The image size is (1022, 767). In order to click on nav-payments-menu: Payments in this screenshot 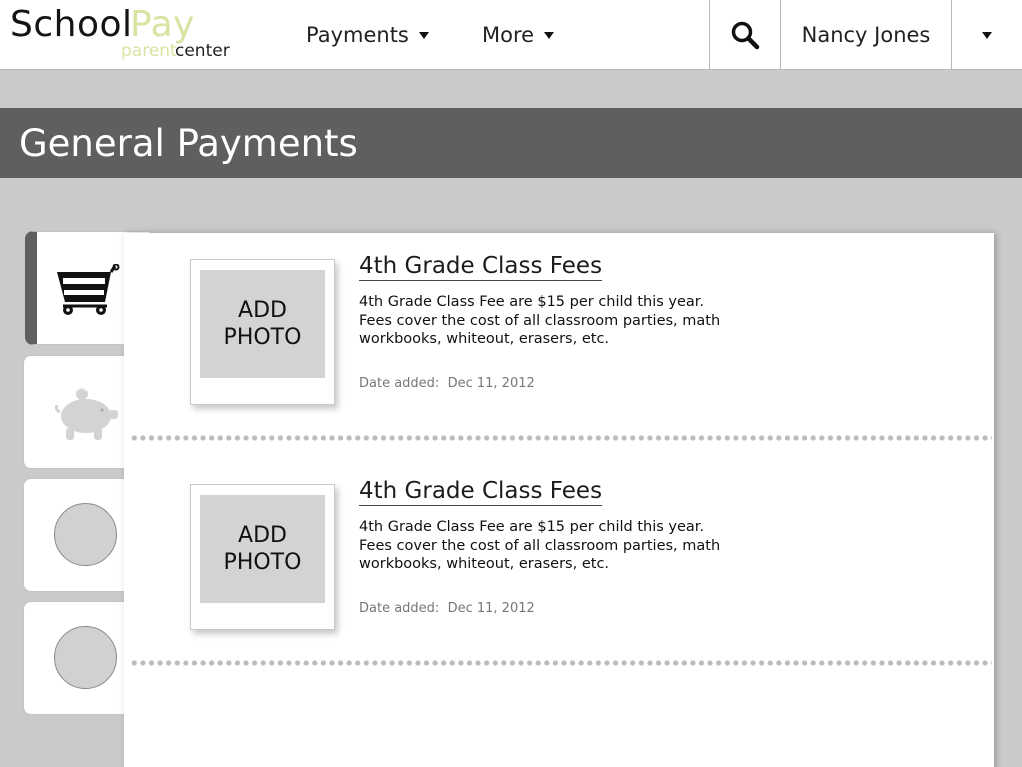, I will do `click(367, 35)`.